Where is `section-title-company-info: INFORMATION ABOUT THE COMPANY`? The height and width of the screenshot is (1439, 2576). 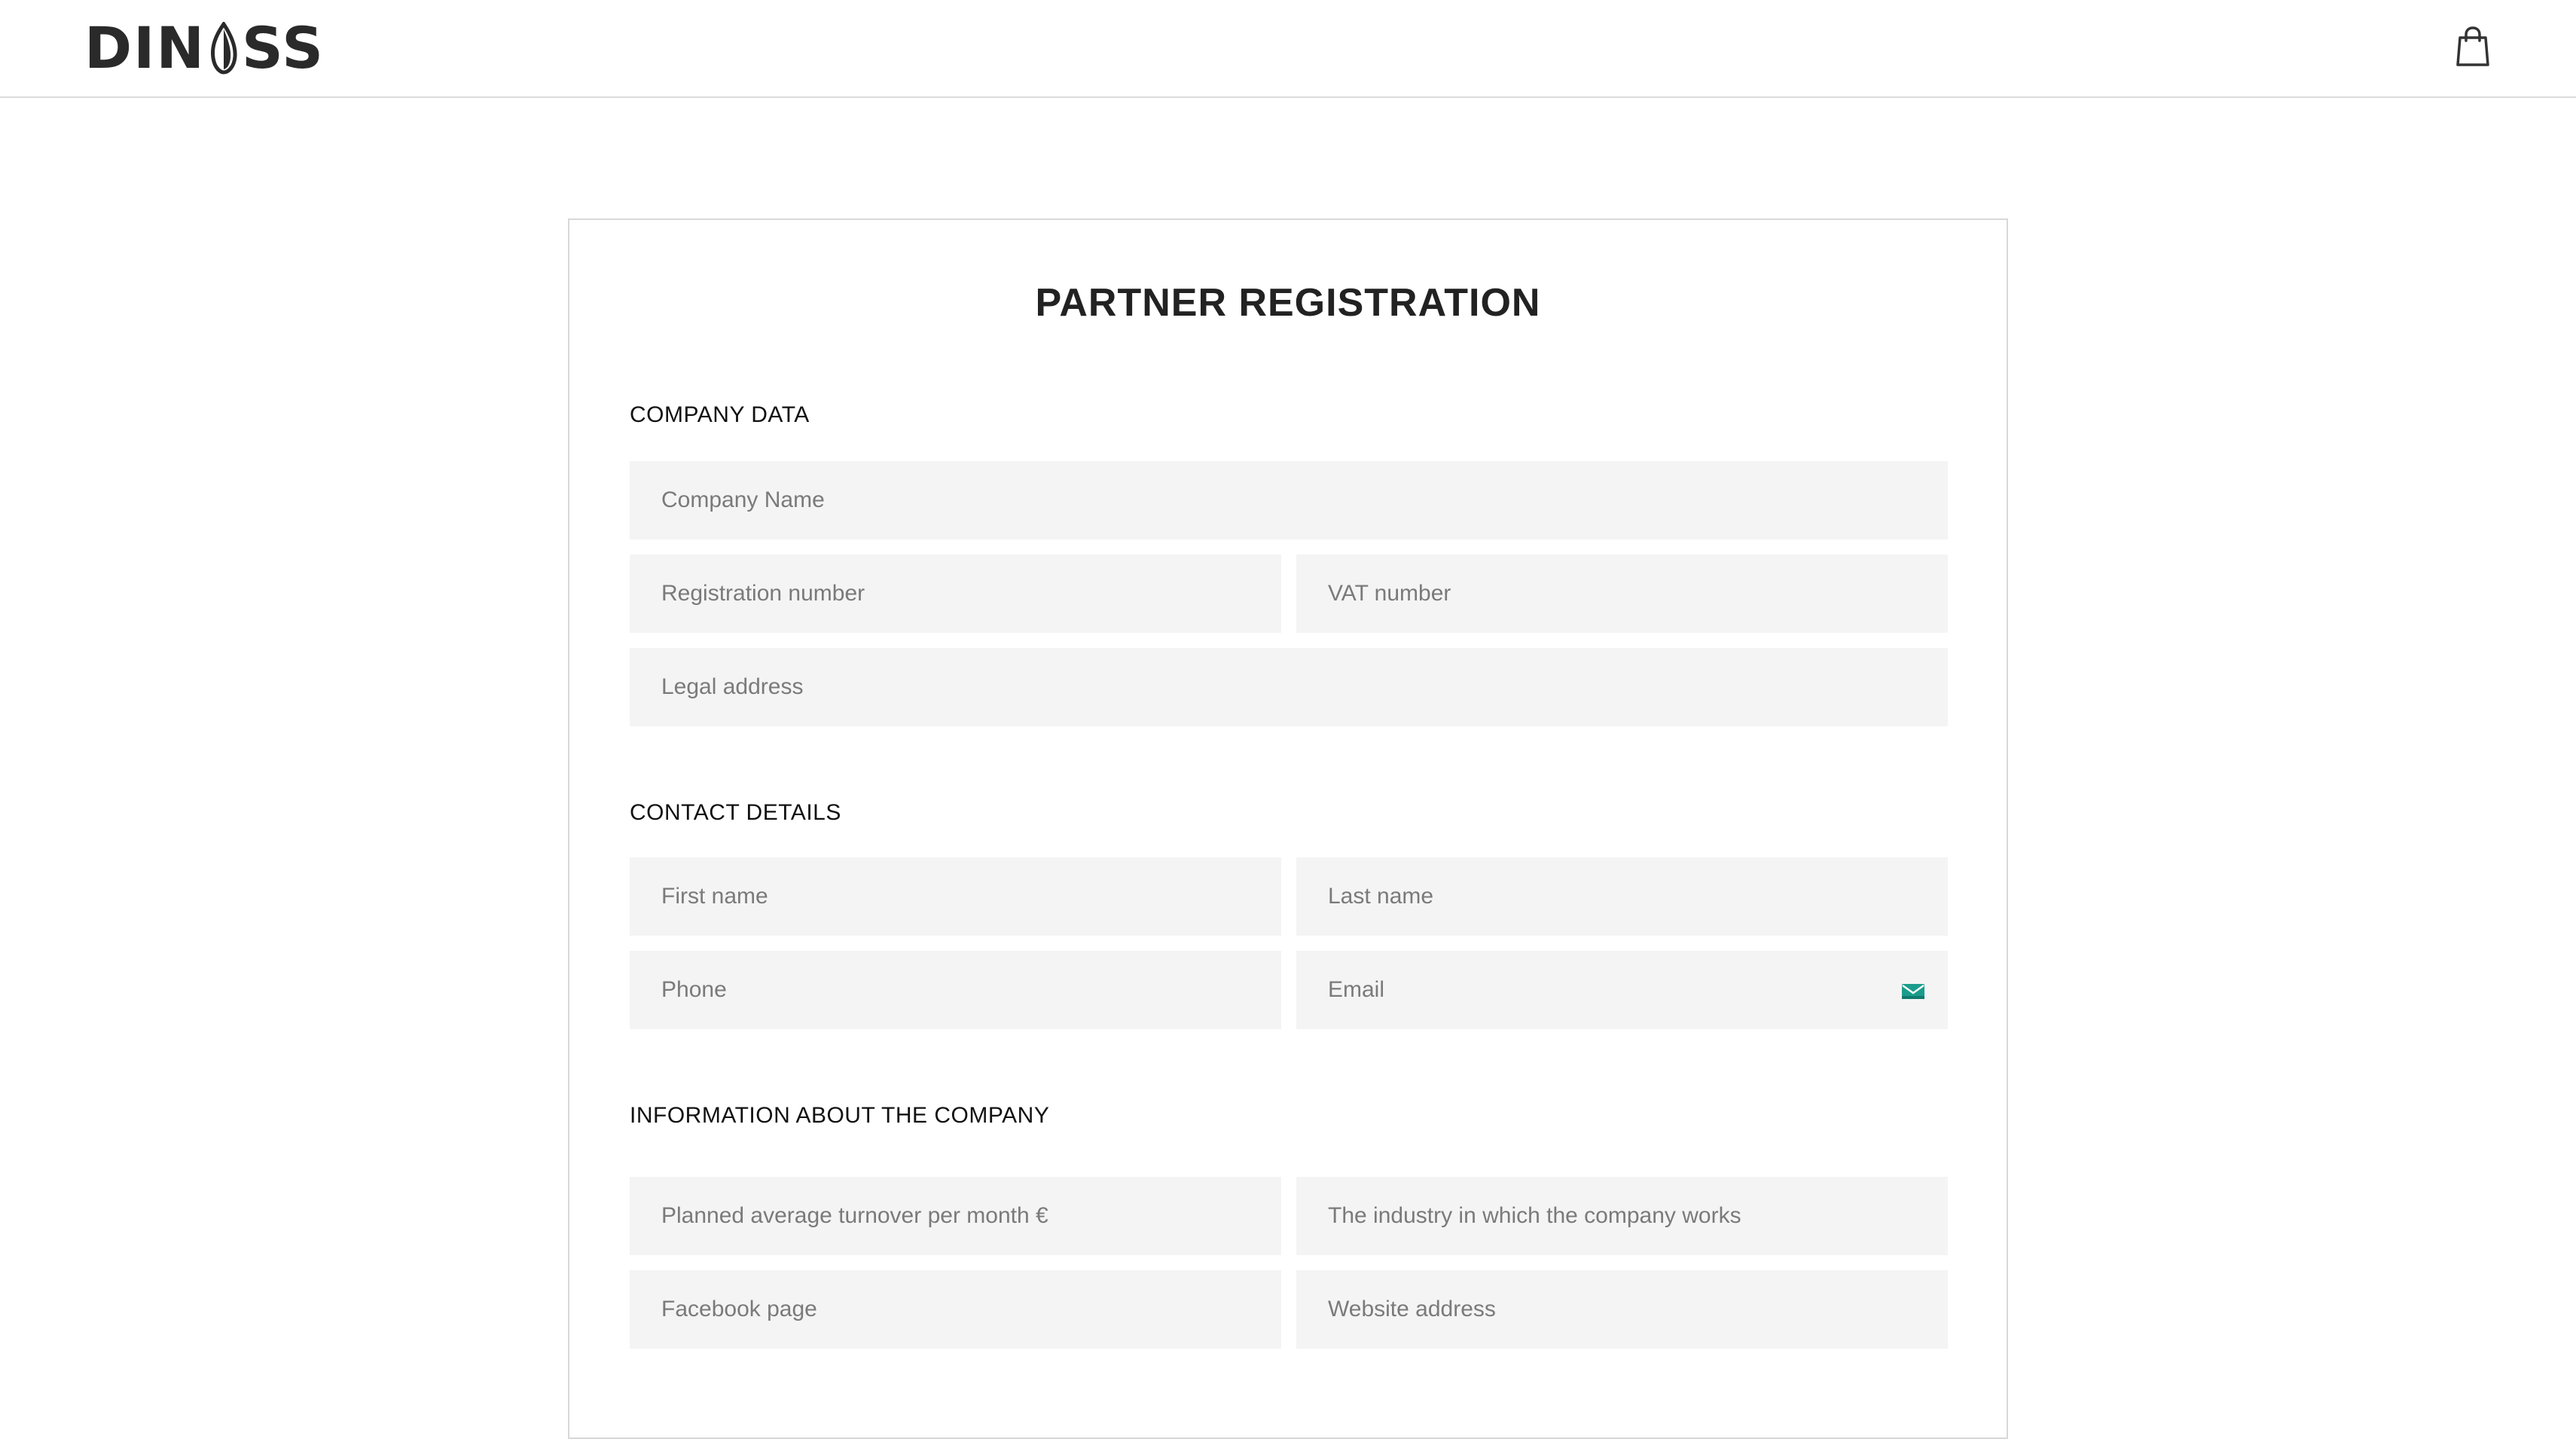 section-title-company-info: INFORMATION ABOUT THE COMPANY is located at coordinates (840, 1115).